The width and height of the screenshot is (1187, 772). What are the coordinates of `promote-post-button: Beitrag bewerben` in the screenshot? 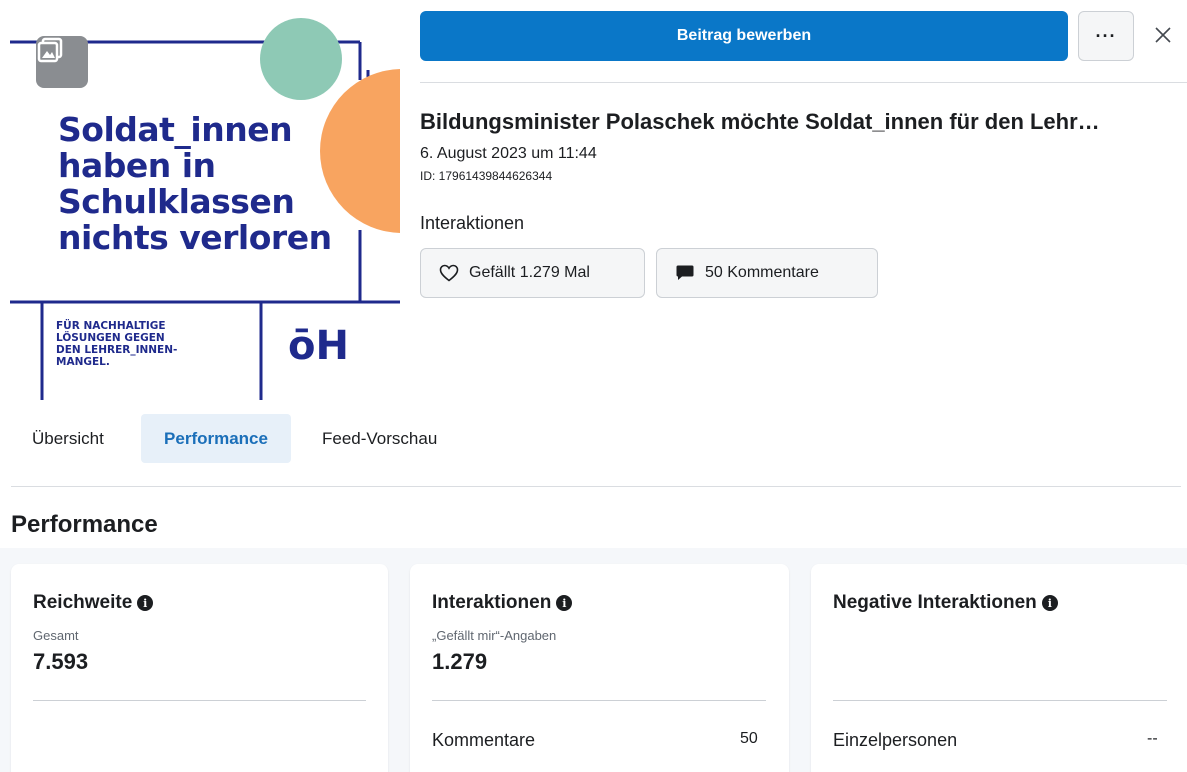 It's located at (744, 36).